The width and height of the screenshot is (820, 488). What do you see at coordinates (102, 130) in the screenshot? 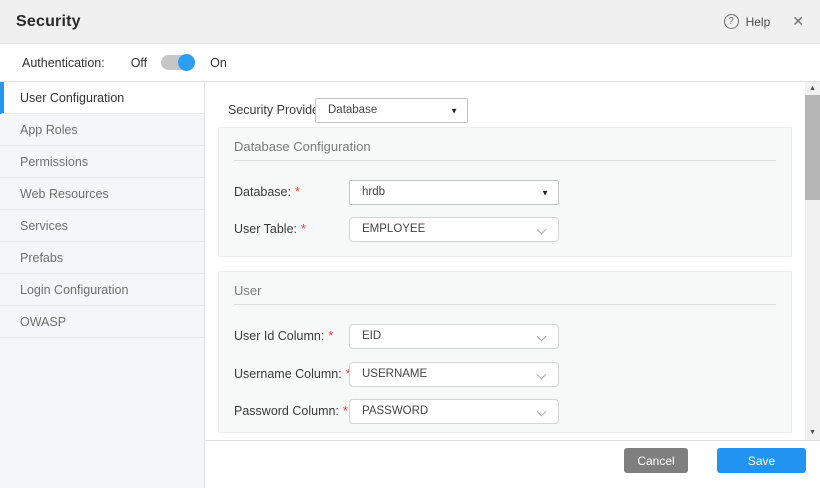
I see `sidebar-item-app-roles: App Roles` at bounding box center [102, 130].